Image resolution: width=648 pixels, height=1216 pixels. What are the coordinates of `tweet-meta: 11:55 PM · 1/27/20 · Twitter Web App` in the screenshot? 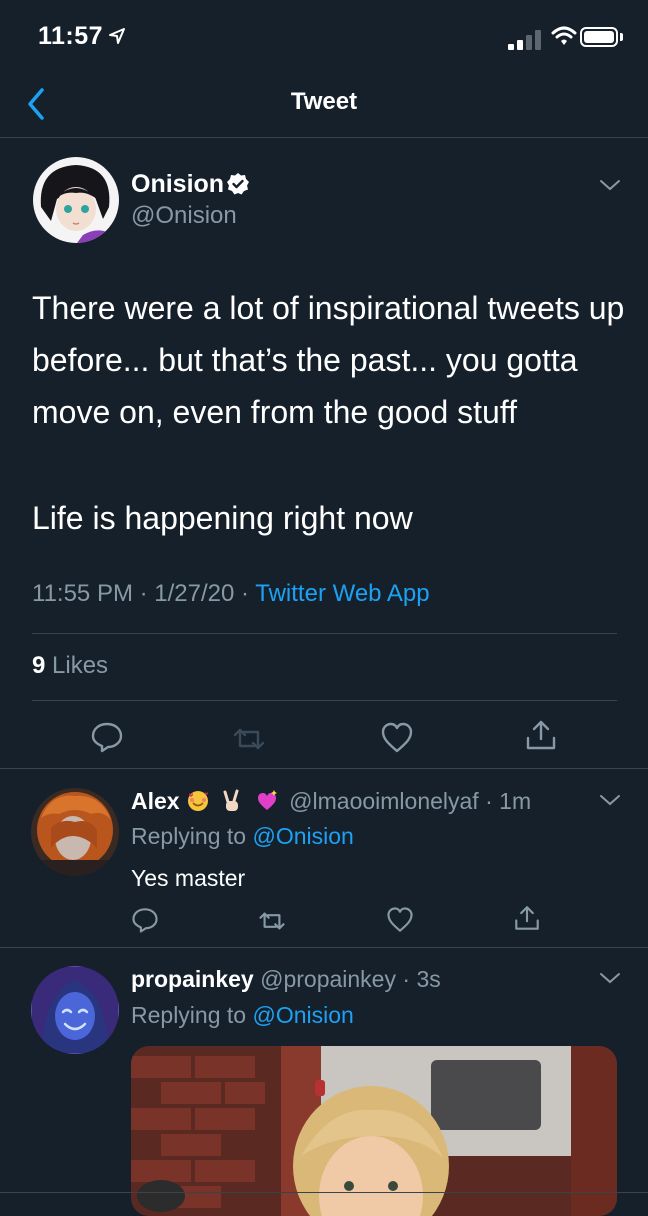 It's located at (231, 594).